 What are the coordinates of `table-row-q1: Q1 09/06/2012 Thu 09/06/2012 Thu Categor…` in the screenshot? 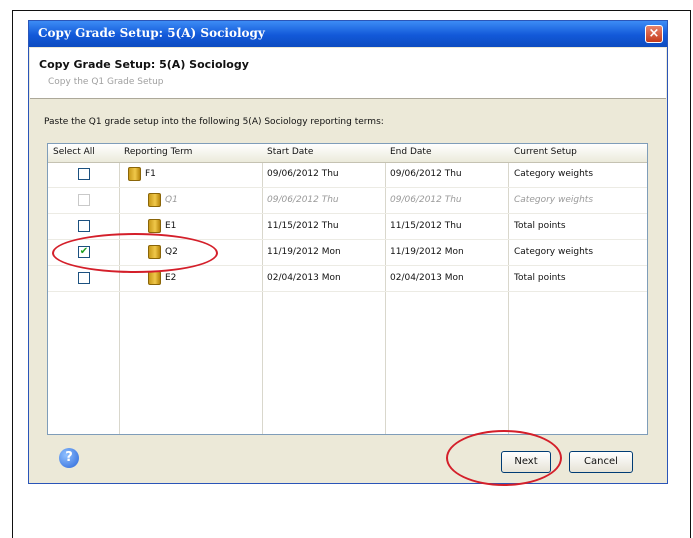 It's located at (347, 201).